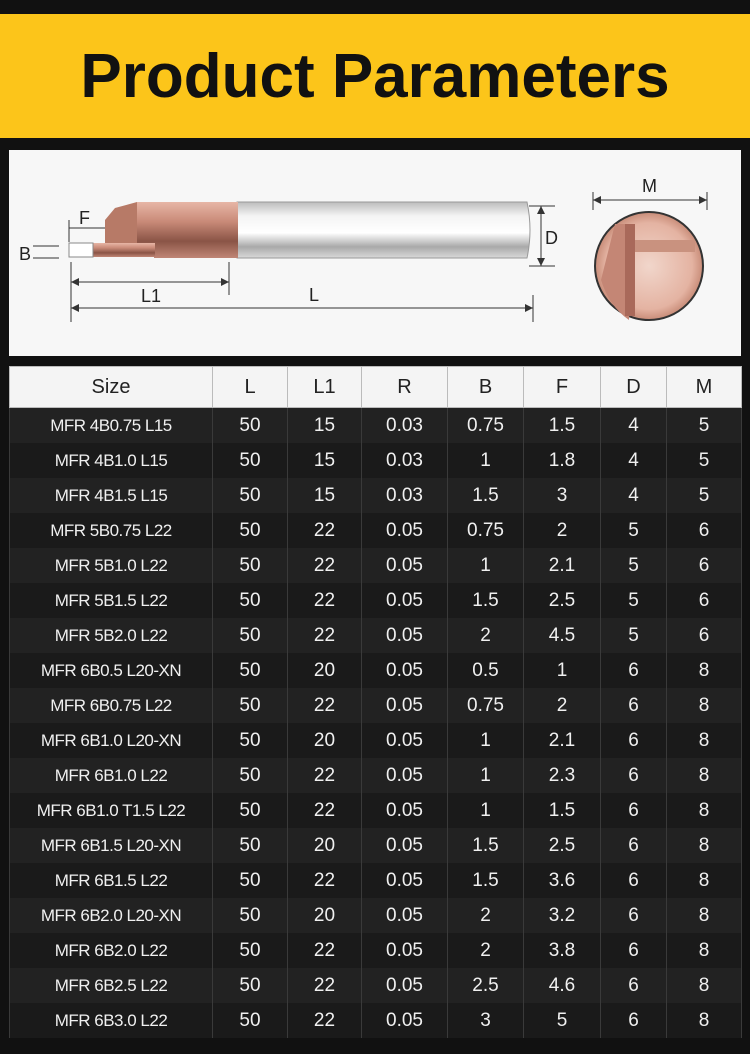 The height and width of the screenshot is (1054, 750). I want to click on column-header: Size, so click(111, 387).